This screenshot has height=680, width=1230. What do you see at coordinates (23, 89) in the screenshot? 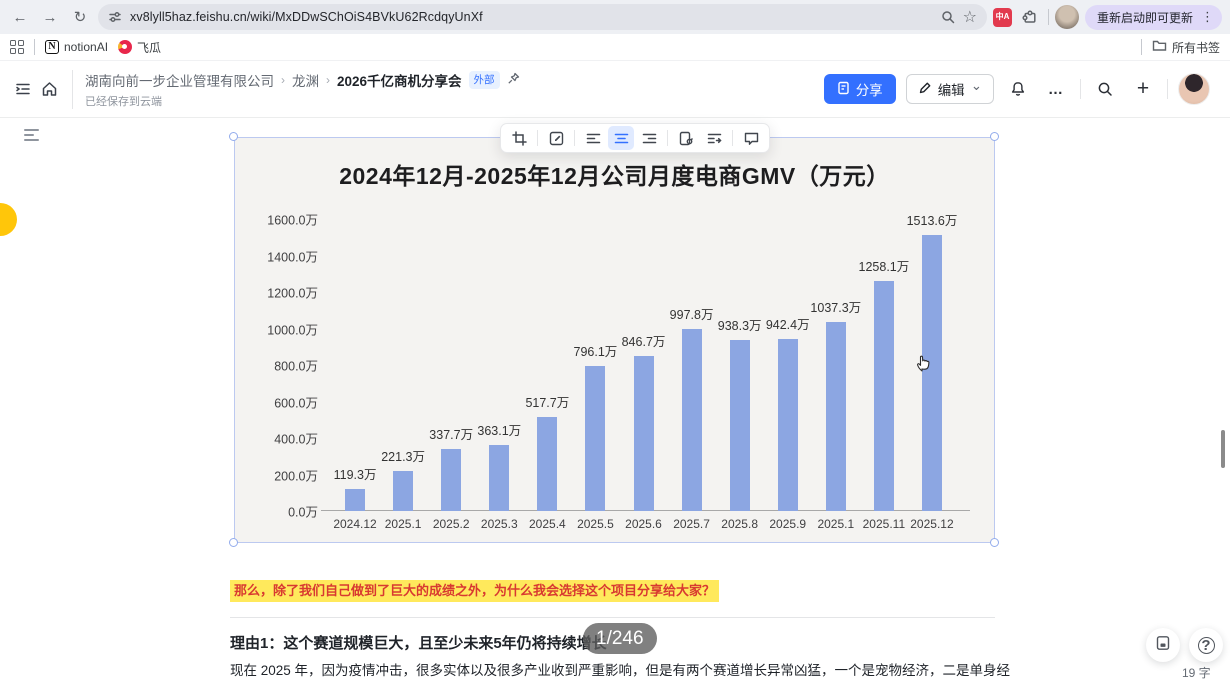
I see `tree-toggle-icon` at bounding box center [23, 89].